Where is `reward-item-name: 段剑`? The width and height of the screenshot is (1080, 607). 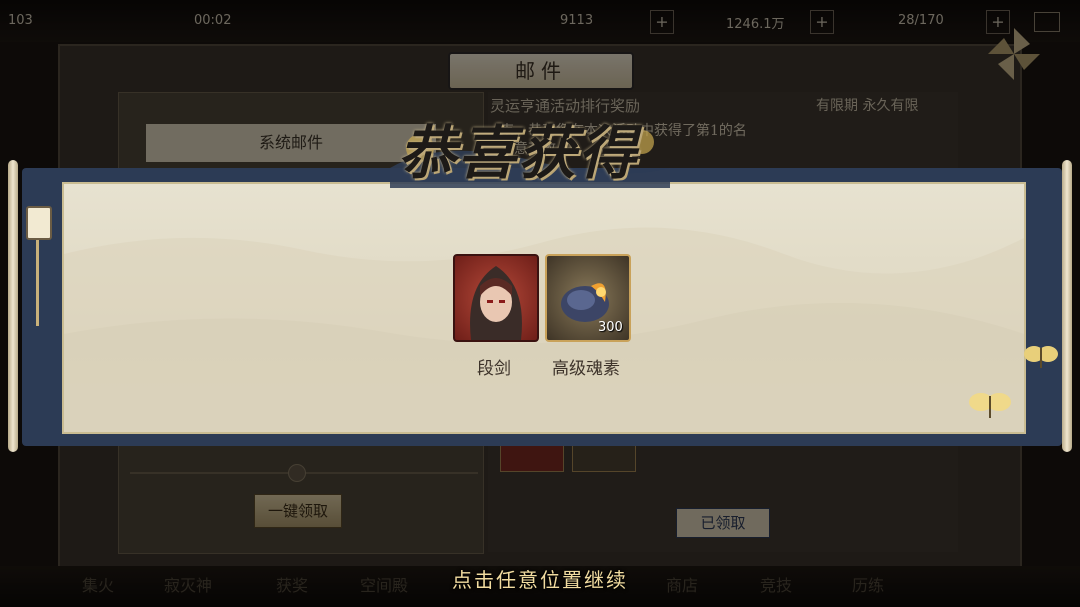 reward-item-name: 段剑 is located at coordinates (494, 369).